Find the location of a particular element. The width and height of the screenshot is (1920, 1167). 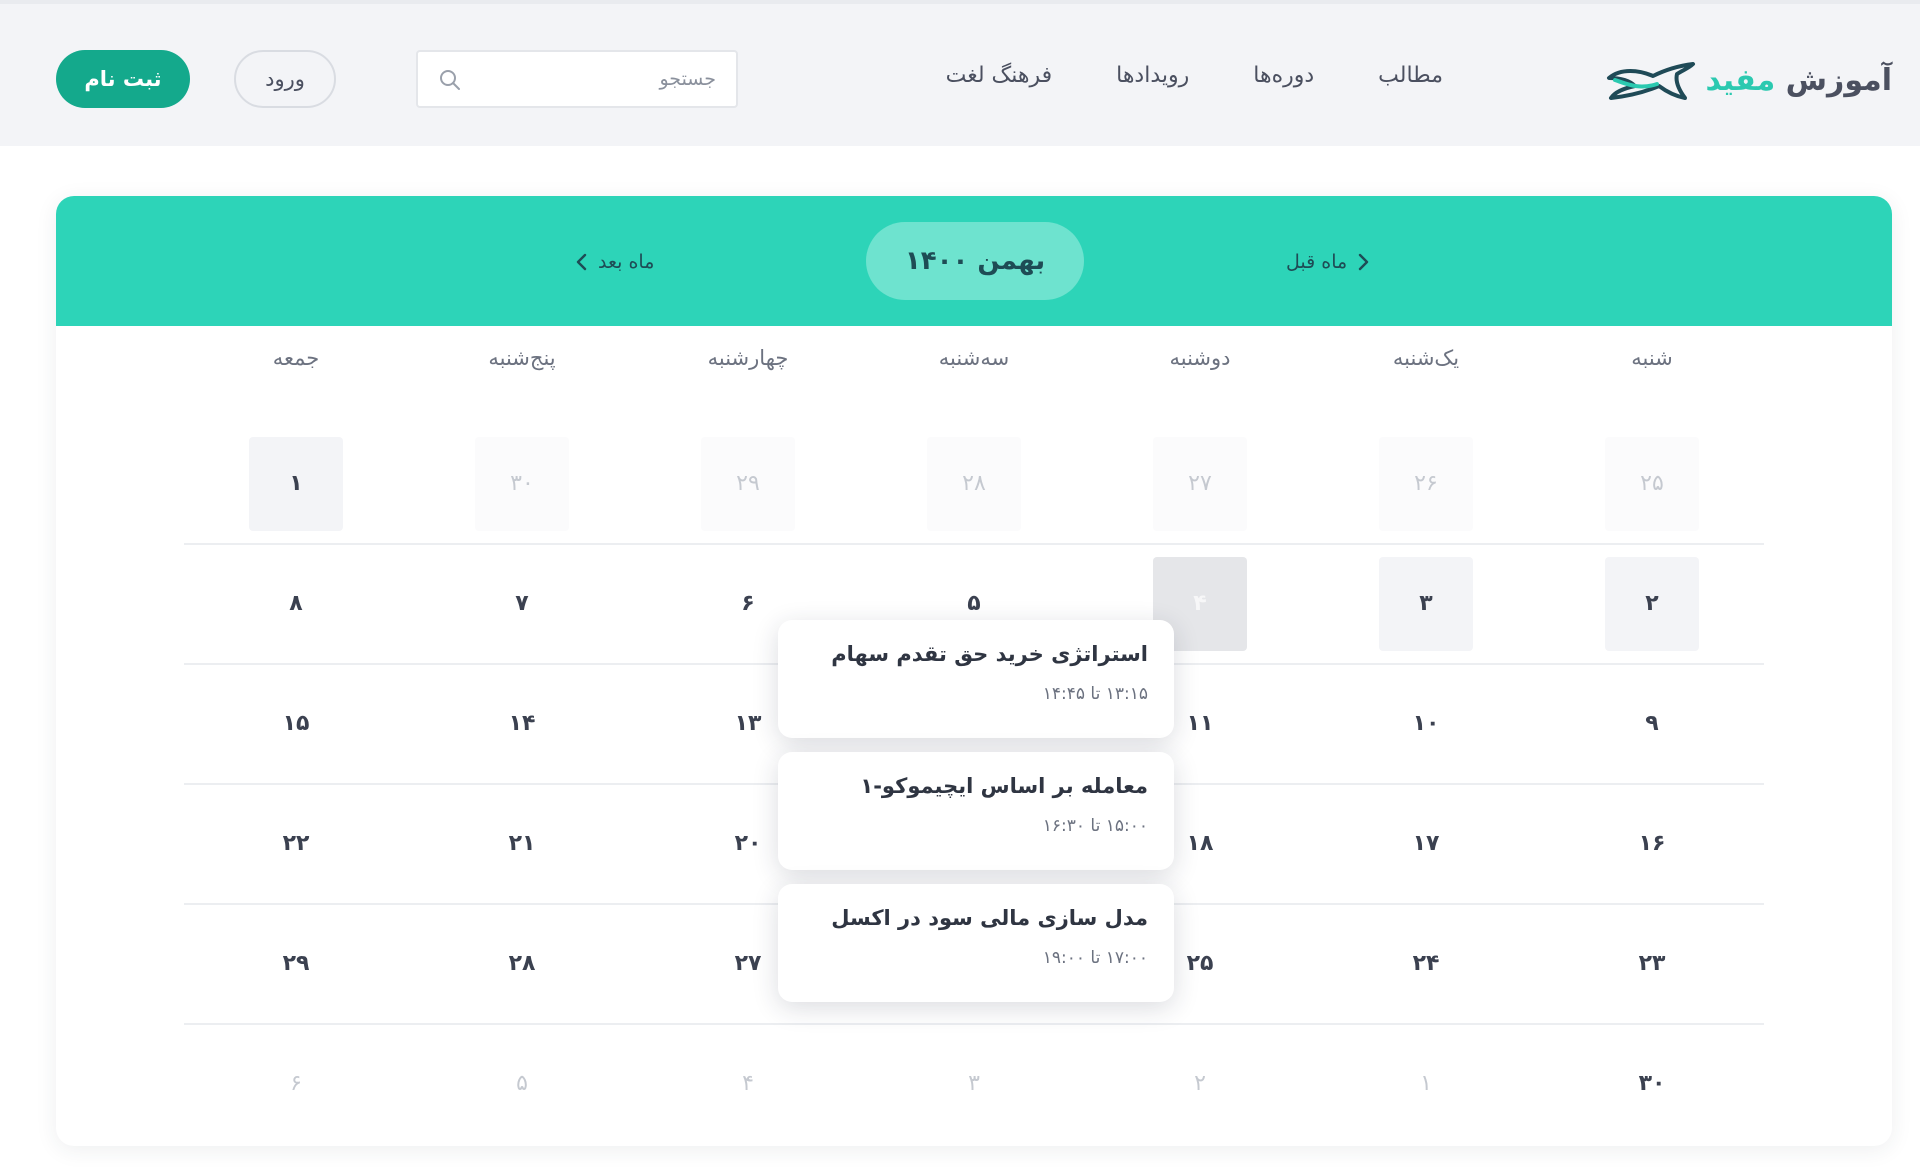

bird-logo-icon is located at coordinates (1651, 81).